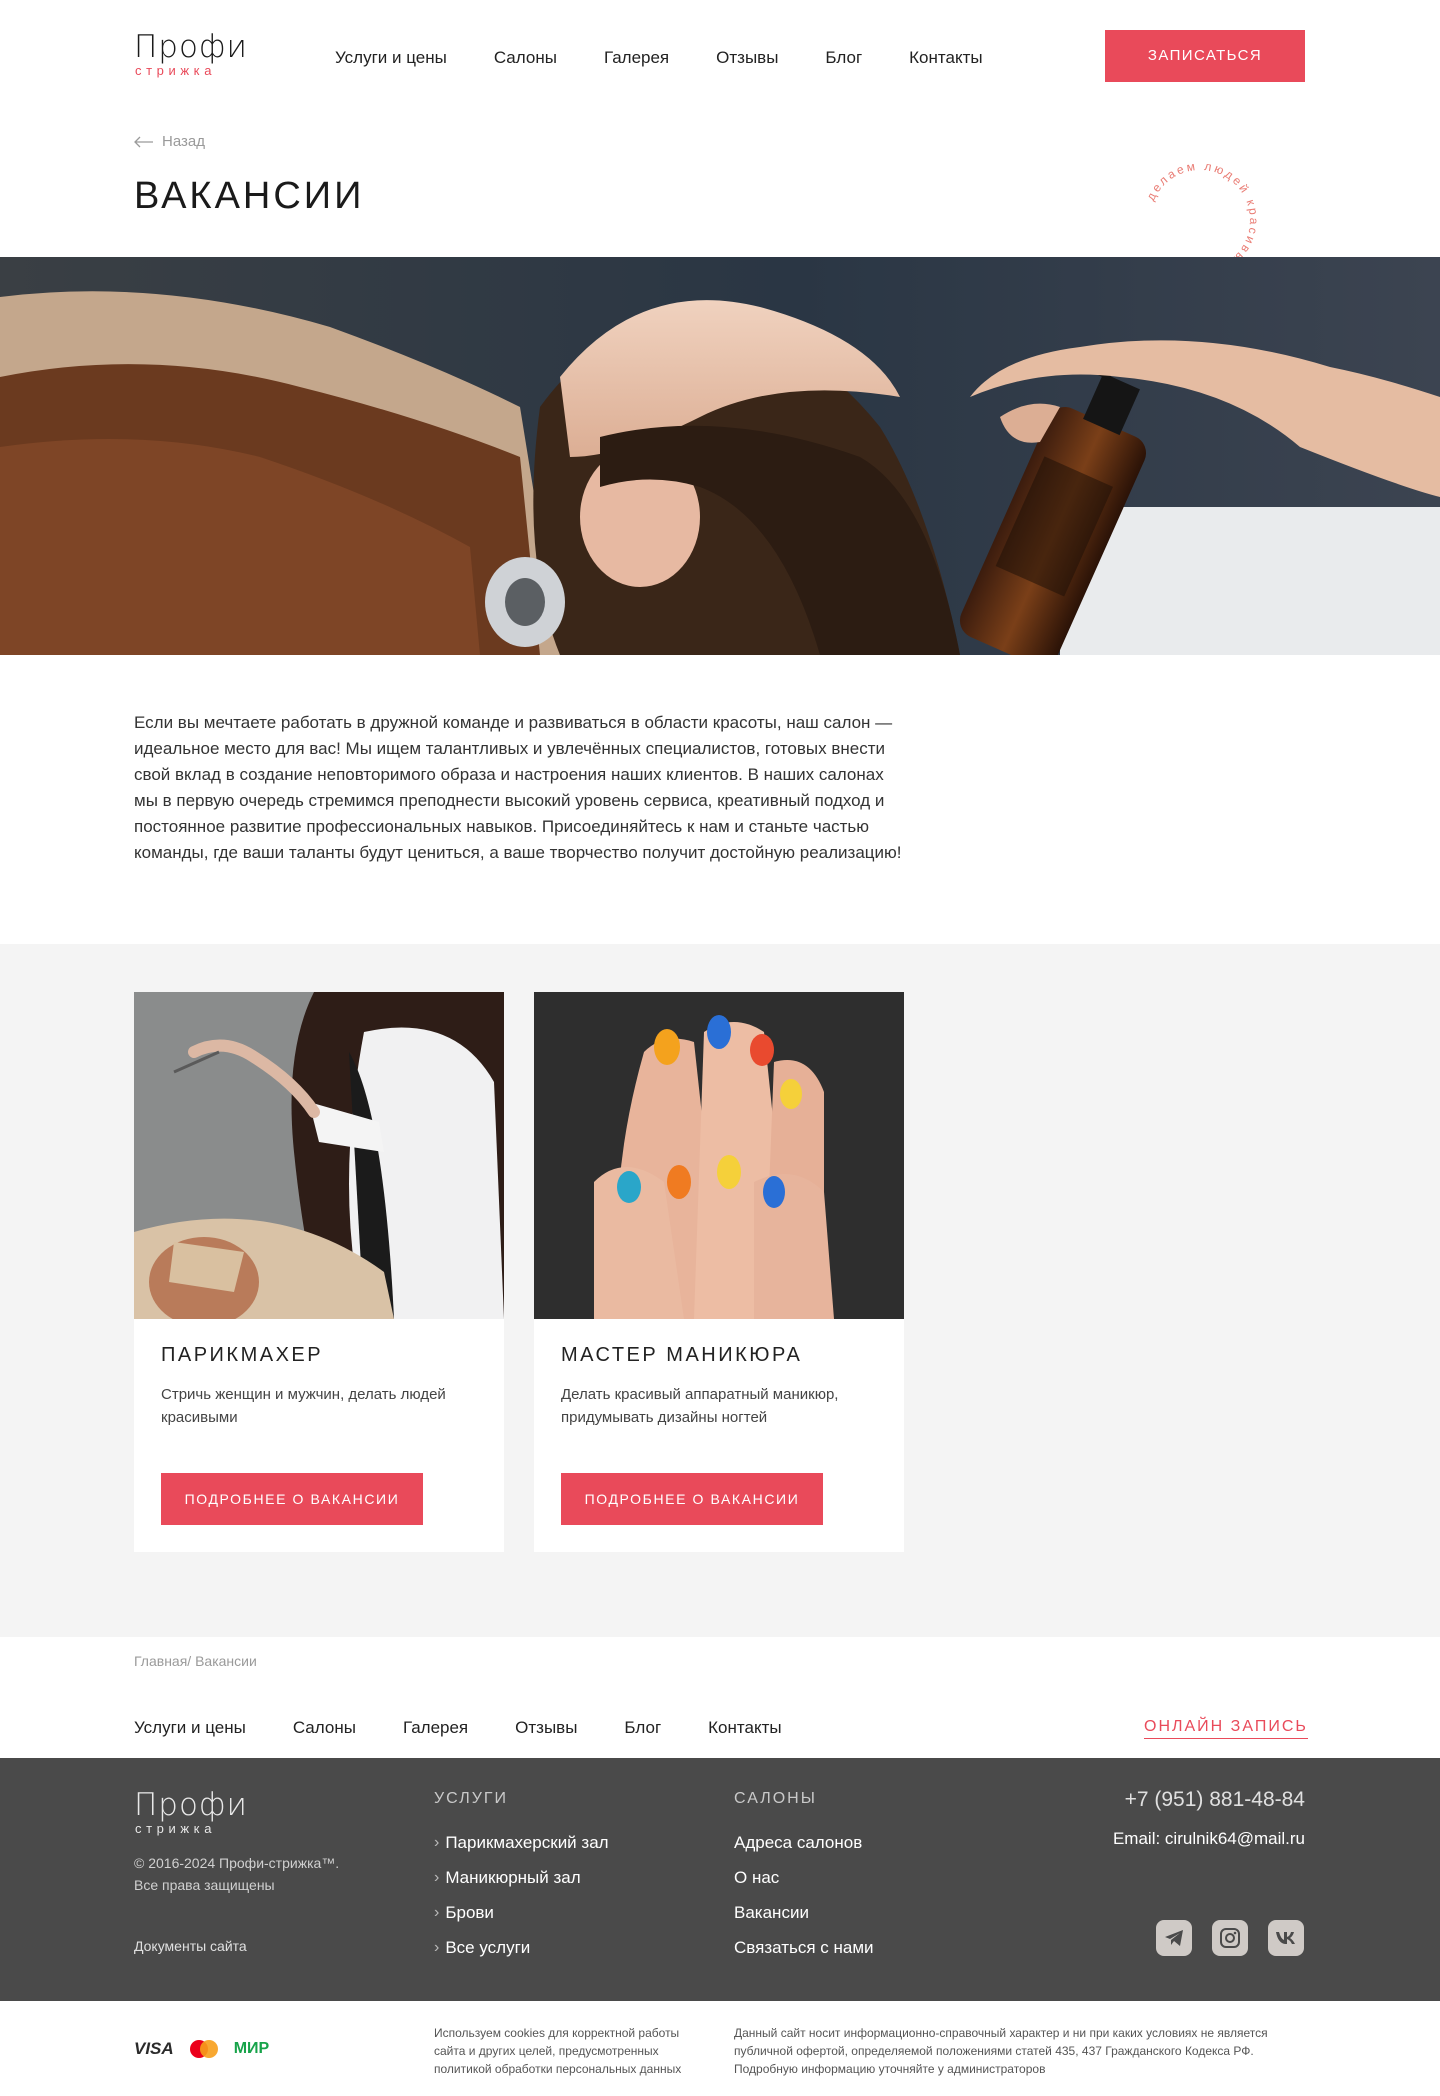 This screenshot has width=1440, height=2096. Describe the element at coordinates (242, 1355) in the screenshot. I see `vacancy-title: ПАРИКМАХЕР` at that location.